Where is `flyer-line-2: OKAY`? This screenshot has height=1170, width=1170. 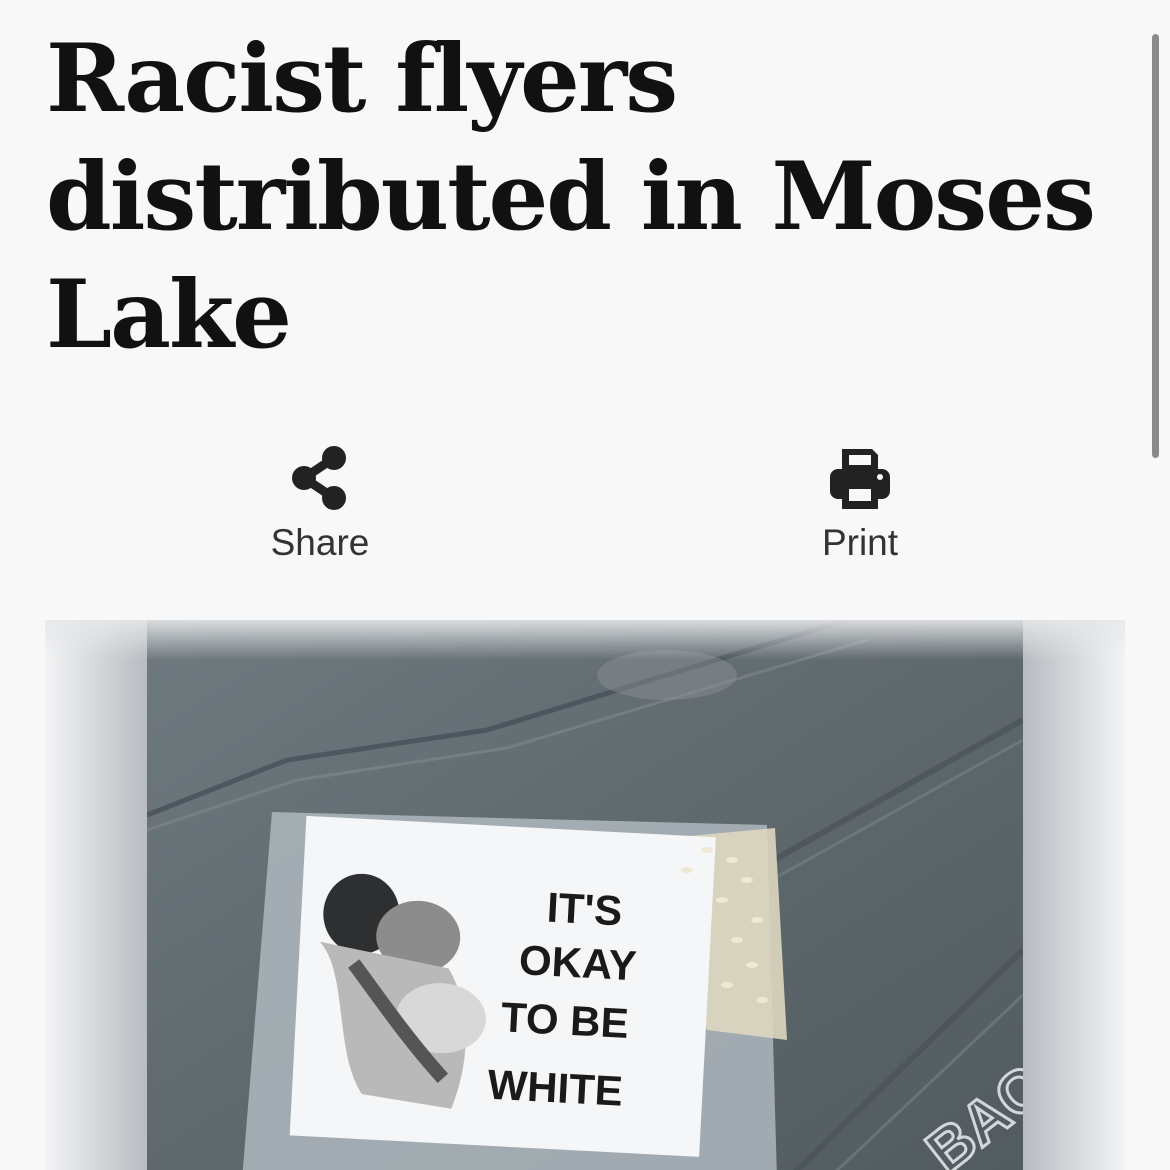
flyer-line-2: OKAY is located at coordinates (578, 962).